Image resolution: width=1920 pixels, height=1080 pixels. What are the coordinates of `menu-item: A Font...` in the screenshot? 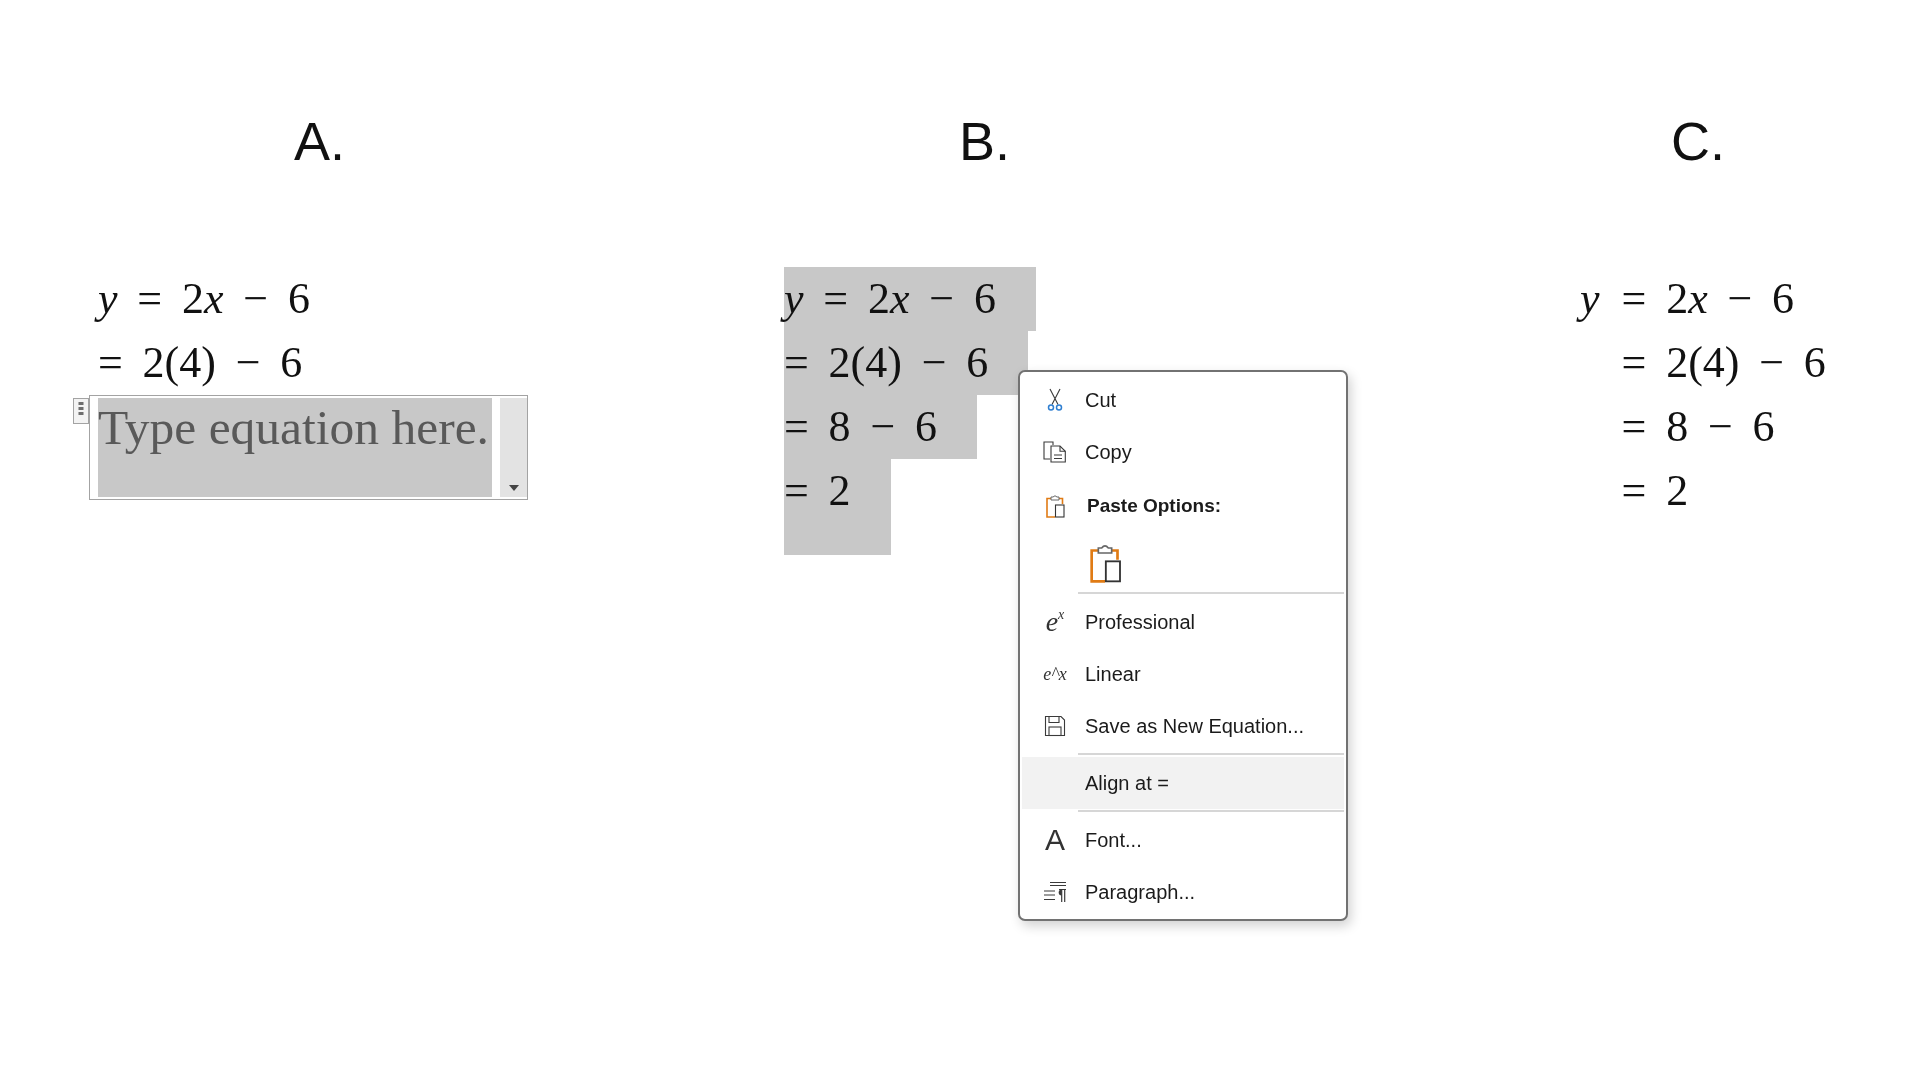 It's located at (1183, 840).